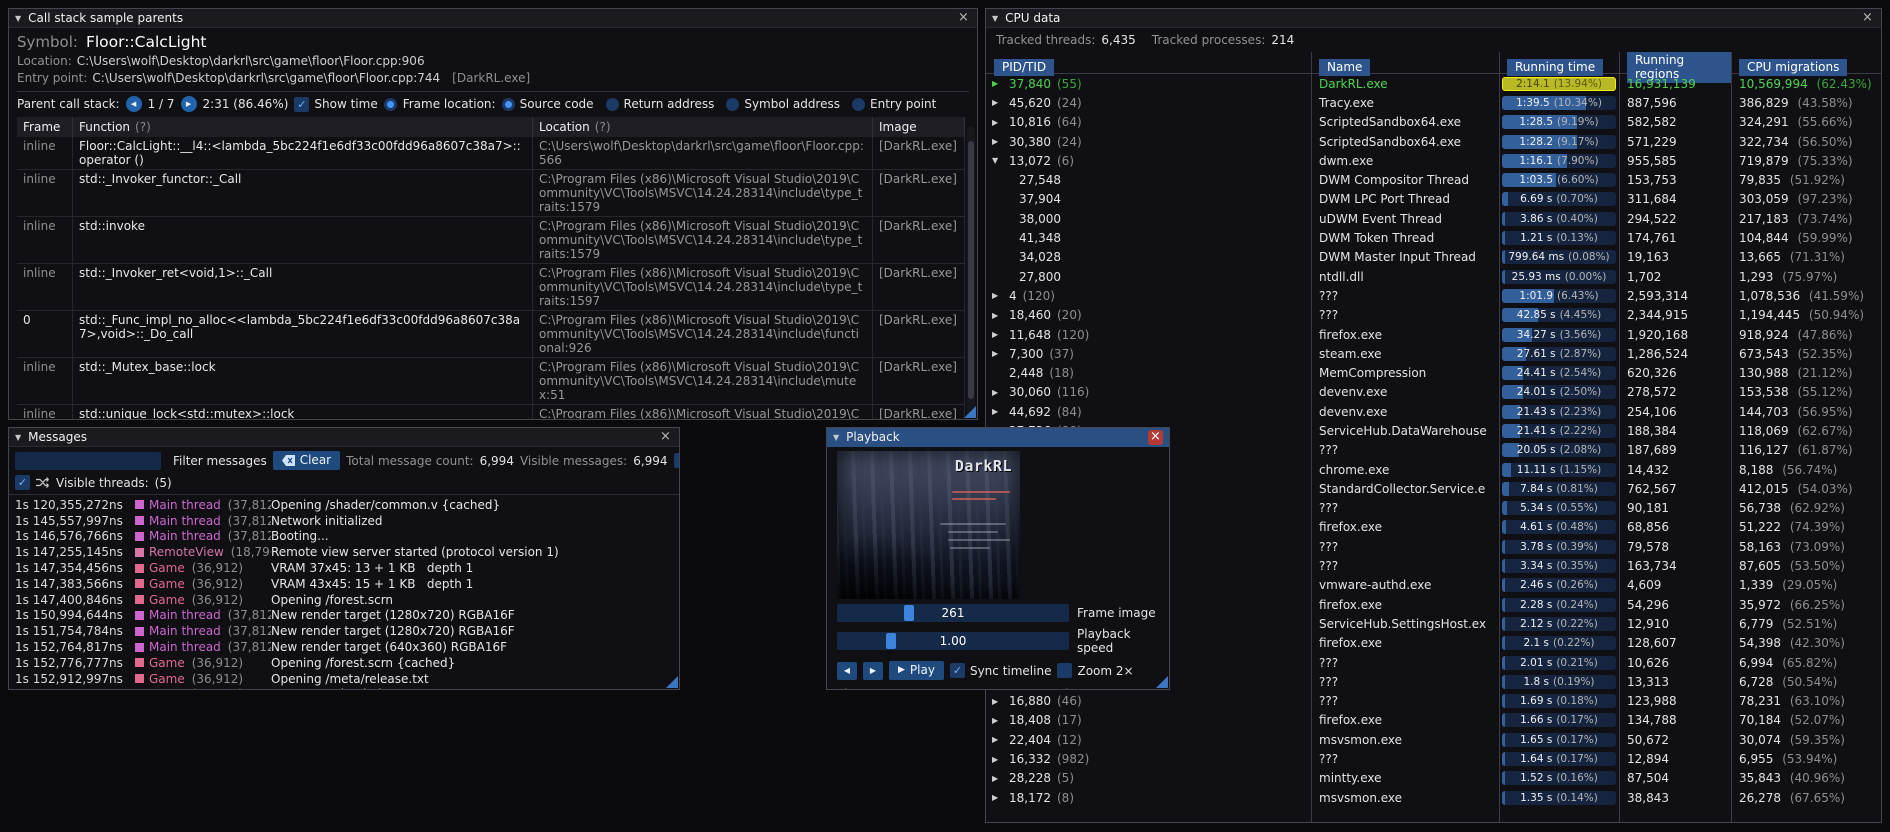 Image resolution: width=1890 pixels, height=832 pixels. What do you see at coordinates (873, 670) in the screenshot?
I see `next-frame-button: ▶` at bounding box center [873, 670].